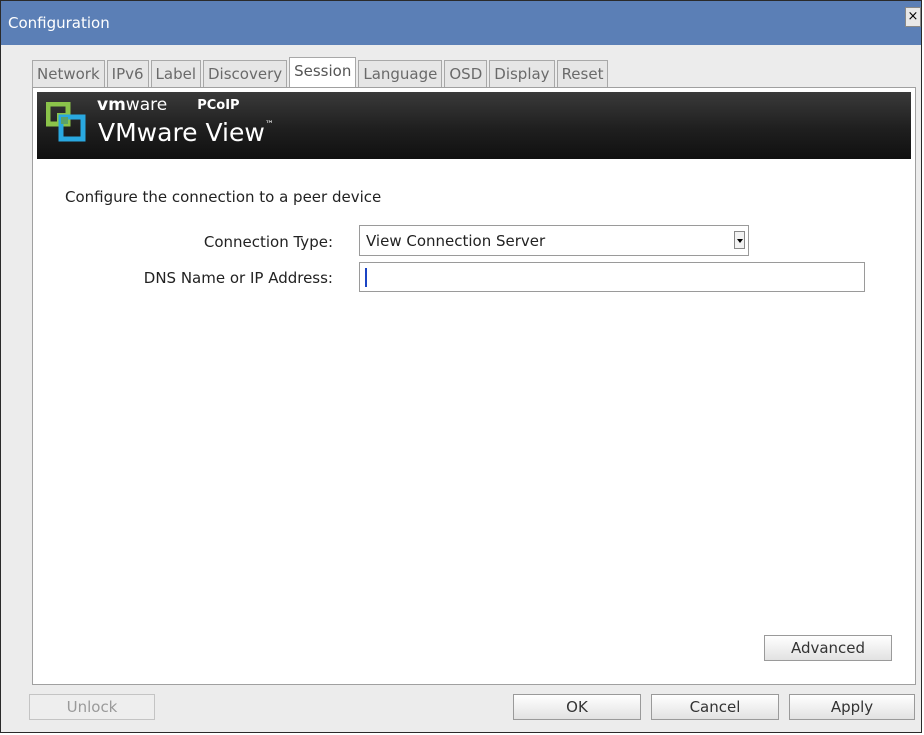 The width and height of the screenshot is (924, 735). What do you see at coordinates (577, 707) in the screenshot?
I see `ok-button: OK` at bounding box center [577, 707].